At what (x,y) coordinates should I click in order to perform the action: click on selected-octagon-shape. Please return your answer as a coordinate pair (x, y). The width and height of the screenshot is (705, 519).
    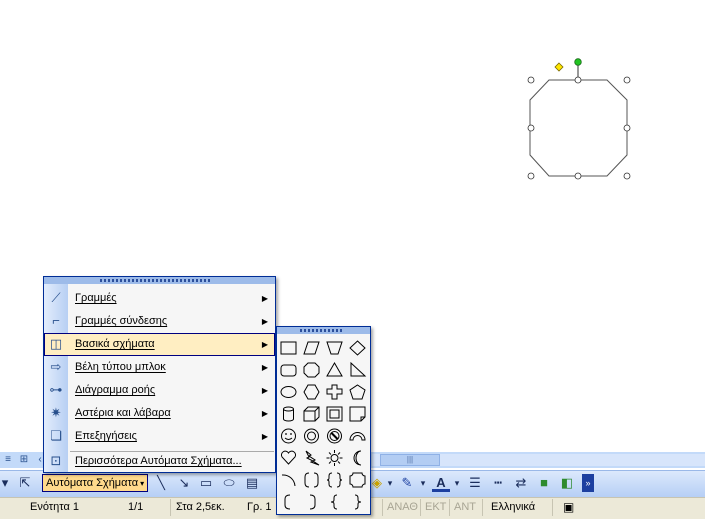
    Looking at the image, I should click on (577, 120).